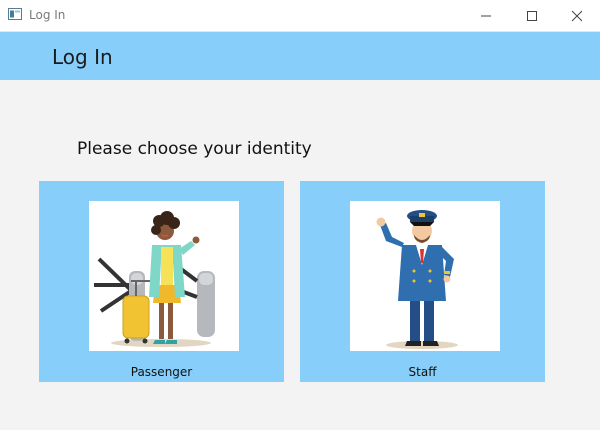 This screenshot has width=600, height=430. I want to click on minimize-button, so click(486, 15).